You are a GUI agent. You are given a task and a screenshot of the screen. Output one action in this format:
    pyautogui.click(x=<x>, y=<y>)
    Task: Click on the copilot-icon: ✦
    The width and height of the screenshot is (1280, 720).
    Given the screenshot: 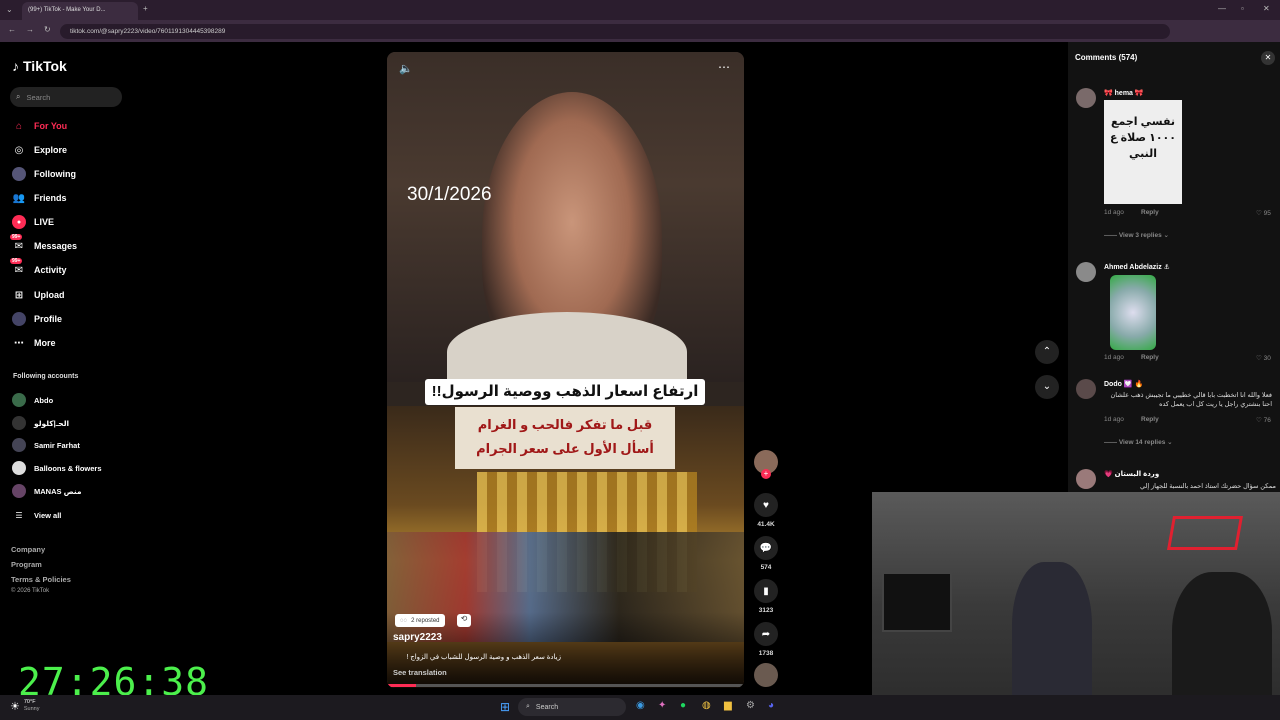 What is the action you would take?
    pyautogui.click(x=662, y=705)
    